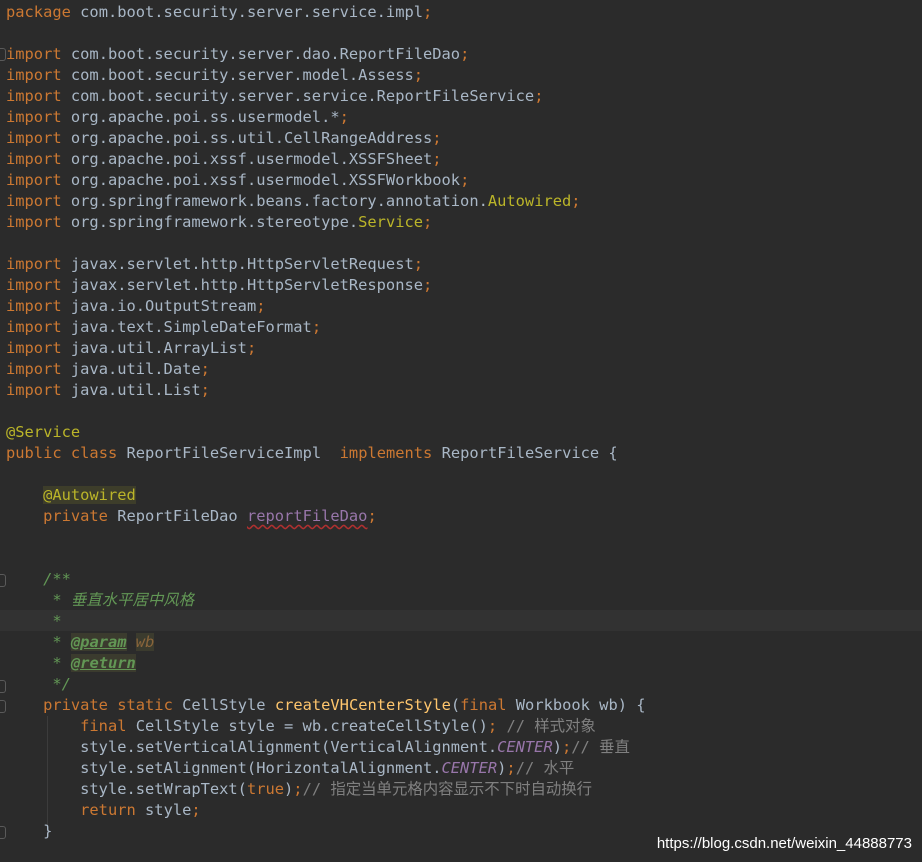  Describe the element at coordinates (158, 348) in the screenshot. I see `import-path: java.util.ArrayList` at that location.